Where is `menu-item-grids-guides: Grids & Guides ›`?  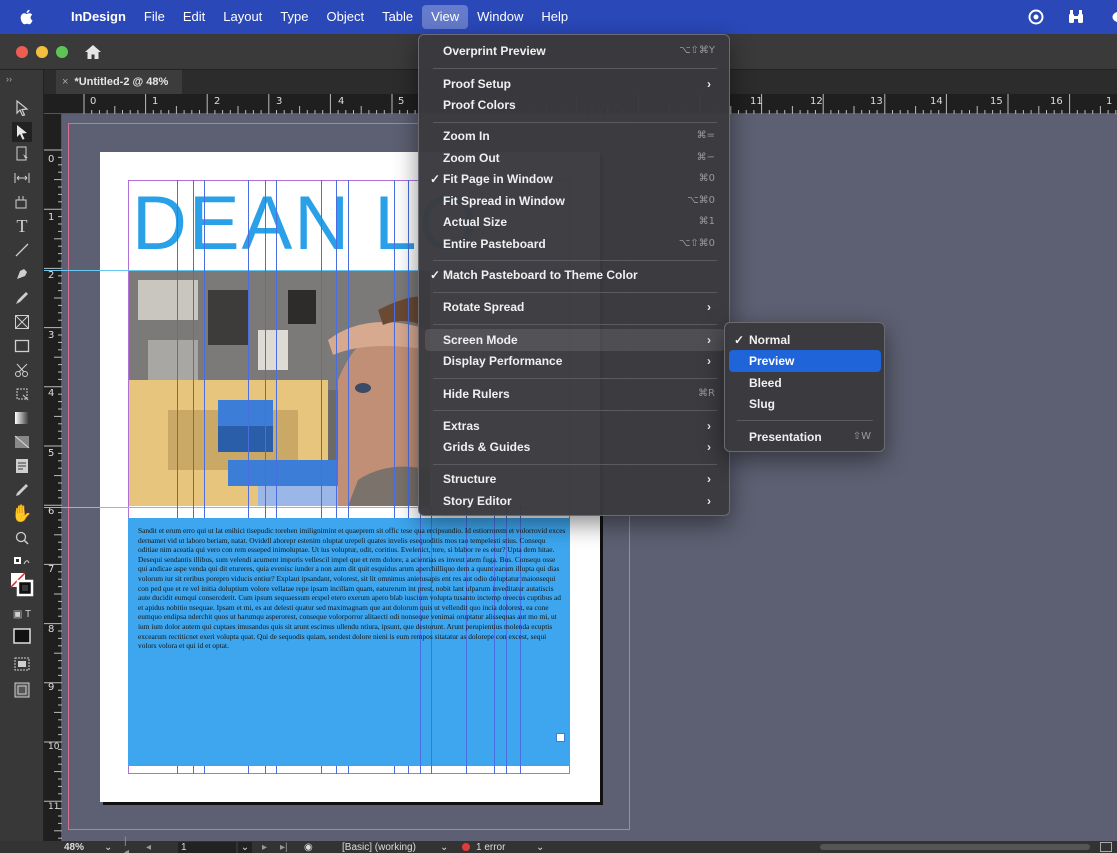
menu-item-grids-guides: Grids & Guides › is located at coordinates (575, 447).